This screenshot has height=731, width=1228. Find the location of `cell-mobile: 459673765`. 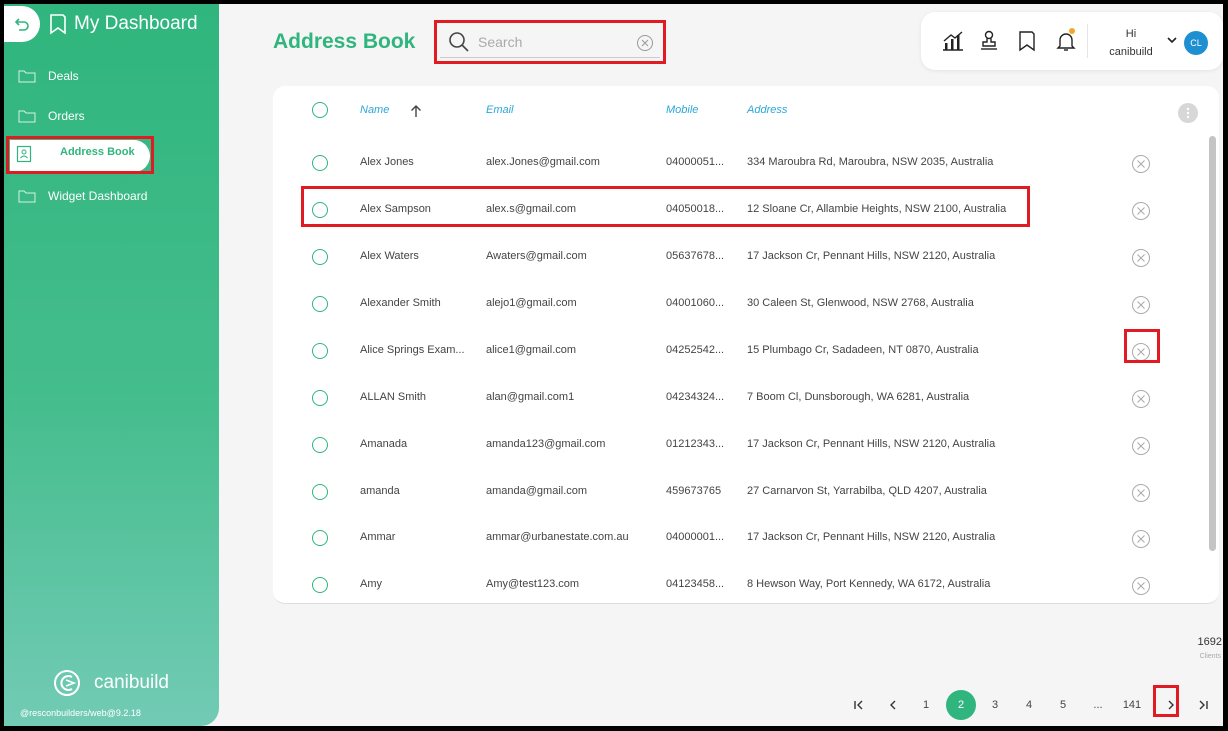

cell-mobile: 459673765 is located at coordinates (694, 491).